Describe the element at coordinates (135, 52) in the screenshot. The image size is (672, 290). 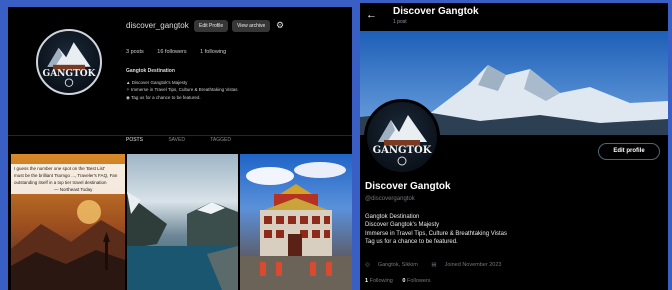
I see `posts-count: 3 posts` at that location.